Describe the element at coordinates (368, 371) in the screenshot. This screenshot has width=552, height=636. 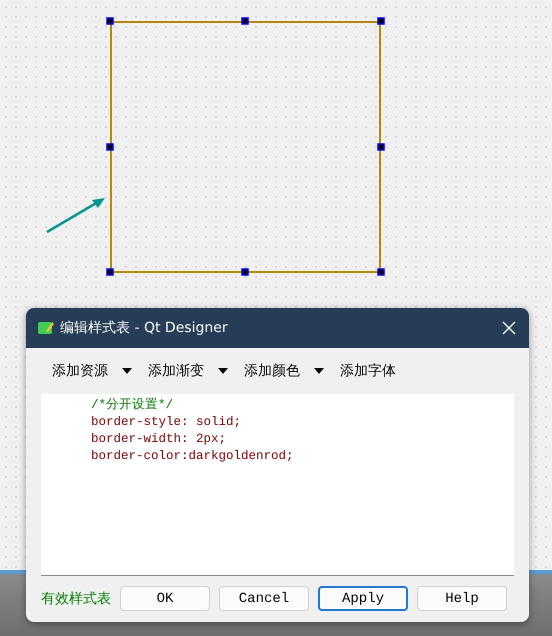
I see `toolbar-button: 添加字体` at that location.